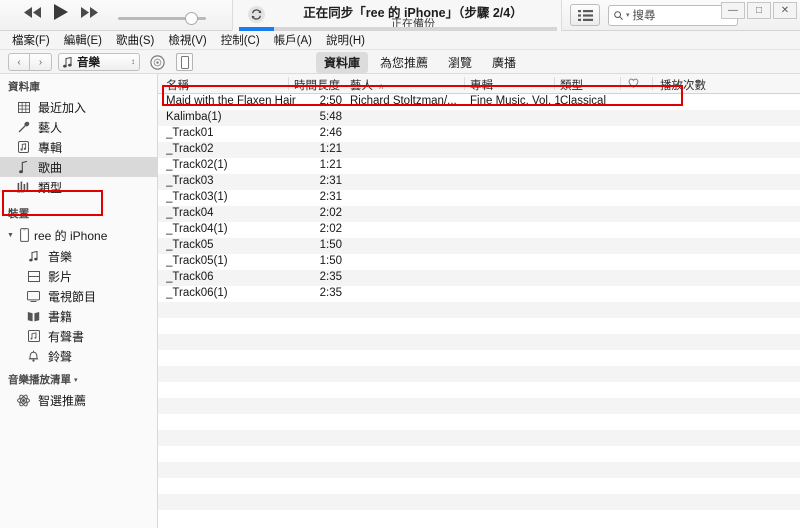  Describe the element at coordinates (733, 10) in the screenshot. I see `minimize-button: —` at that location.